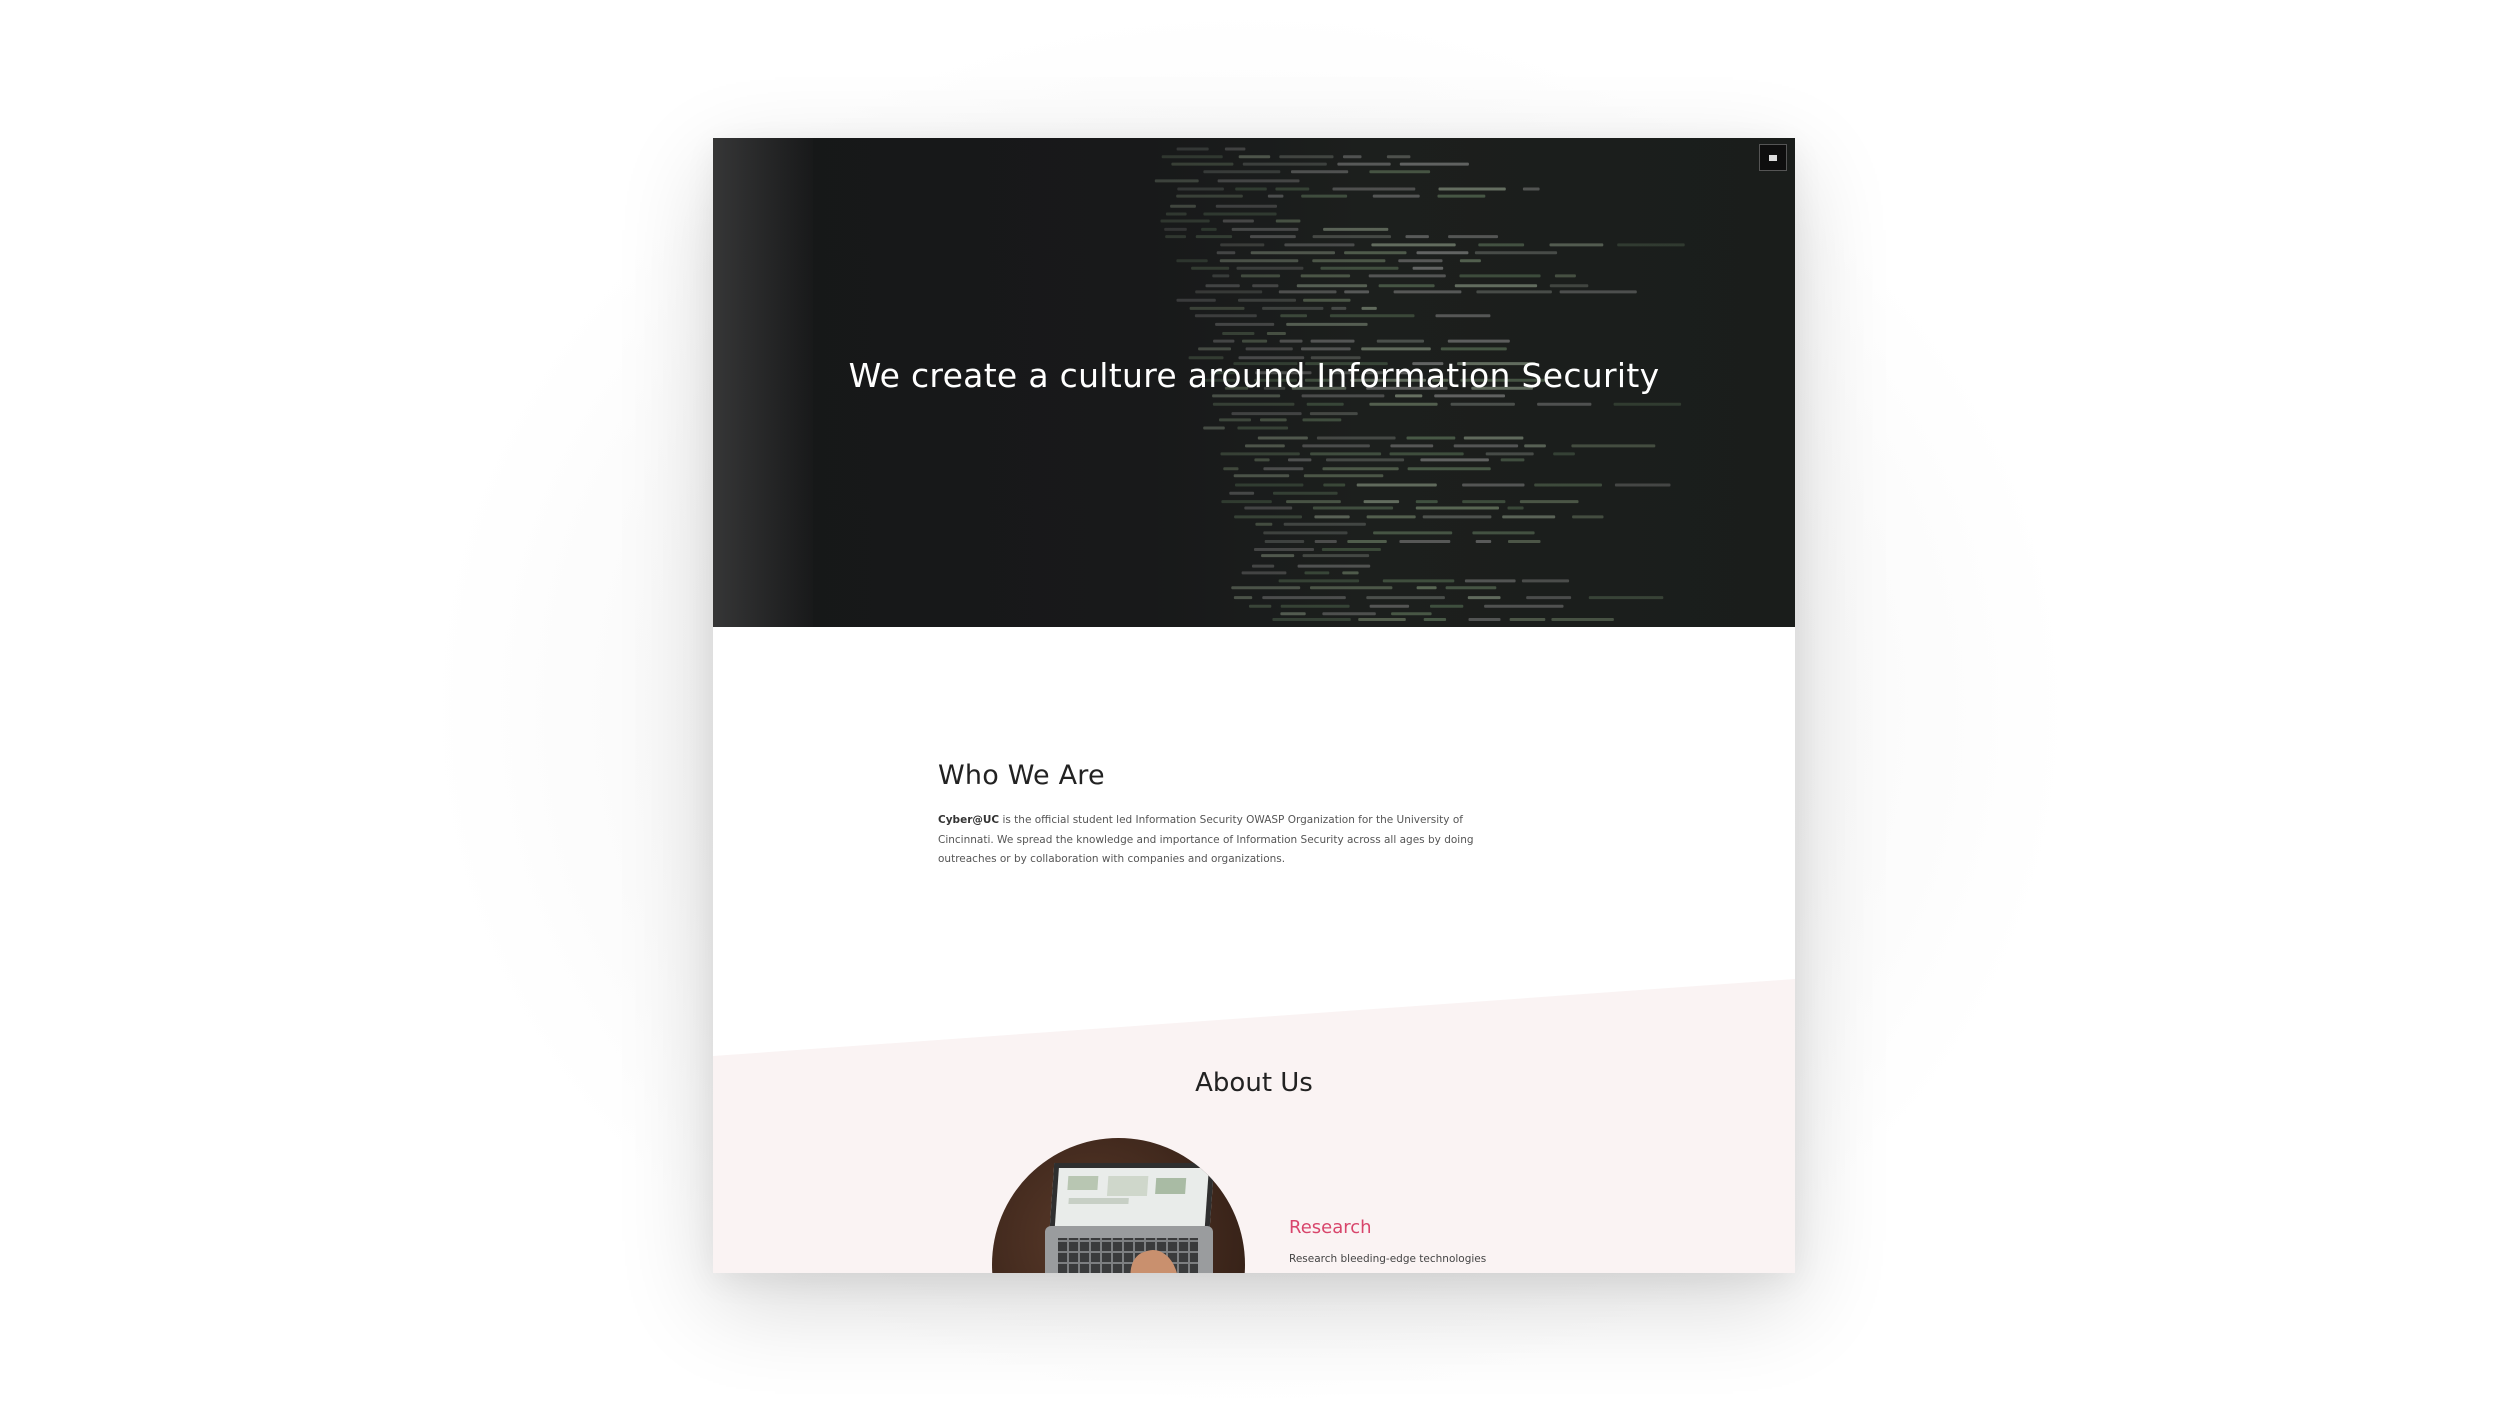 This screenshot has height=1406, width=2500. I want to click on who-we-are-heading: Who We Are, so click(1021, 775).